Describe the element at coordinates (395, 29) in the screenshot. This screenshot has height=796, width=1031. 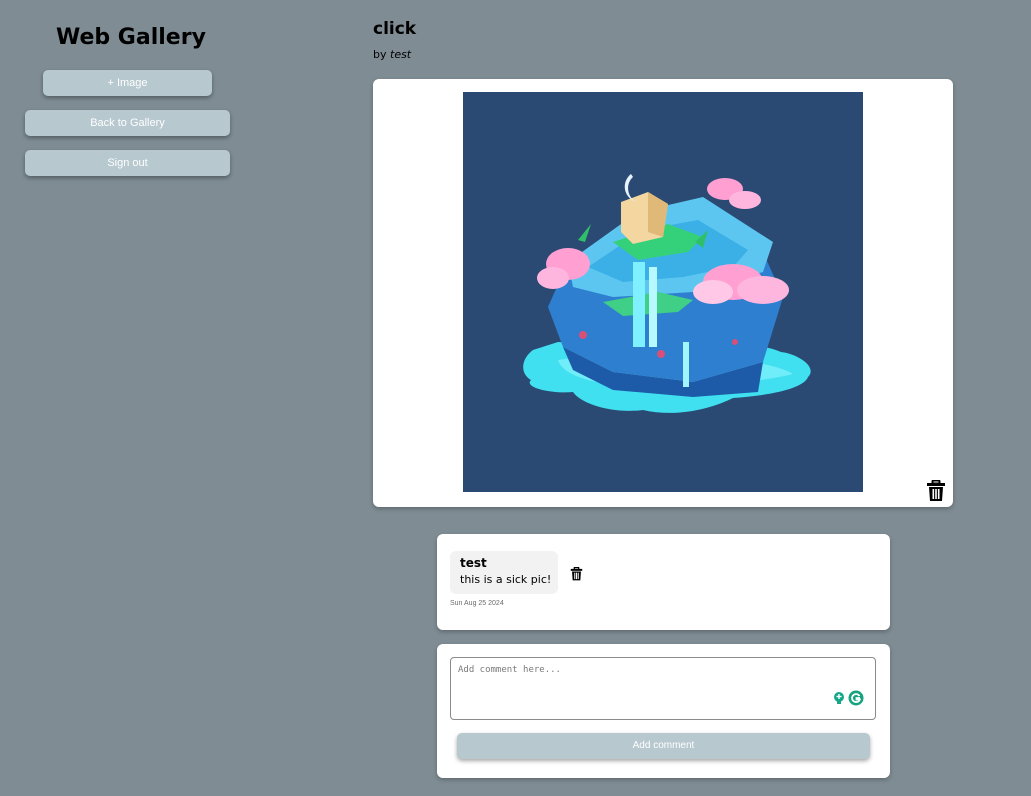
I see `image-title: click` at that location.